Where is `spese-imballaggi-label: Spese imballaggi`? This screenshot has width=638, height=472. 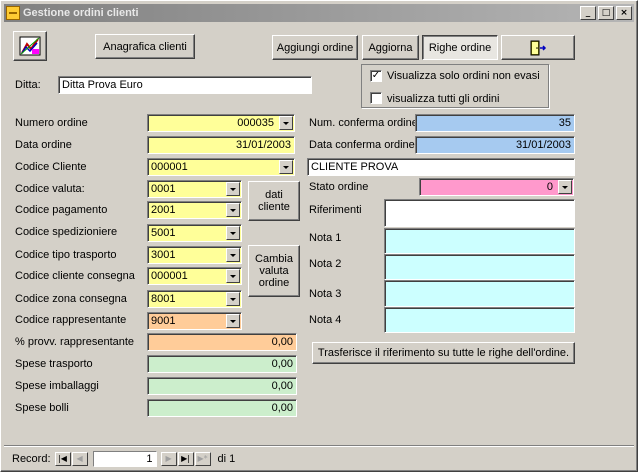 spese-imballaggi-label: Spese imballaggi is located at coordinates (57, 386).